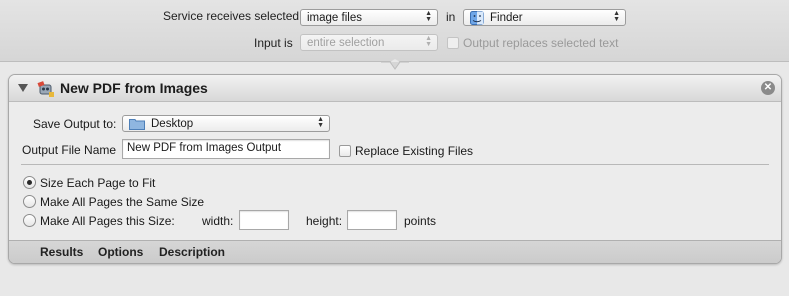 This screenshot has width=789, height=296. What do you see at coordinates (122, 202) in the screenshot?
I see `option-label: Make All Pages the Same Size` at bounding box center [122, 202].